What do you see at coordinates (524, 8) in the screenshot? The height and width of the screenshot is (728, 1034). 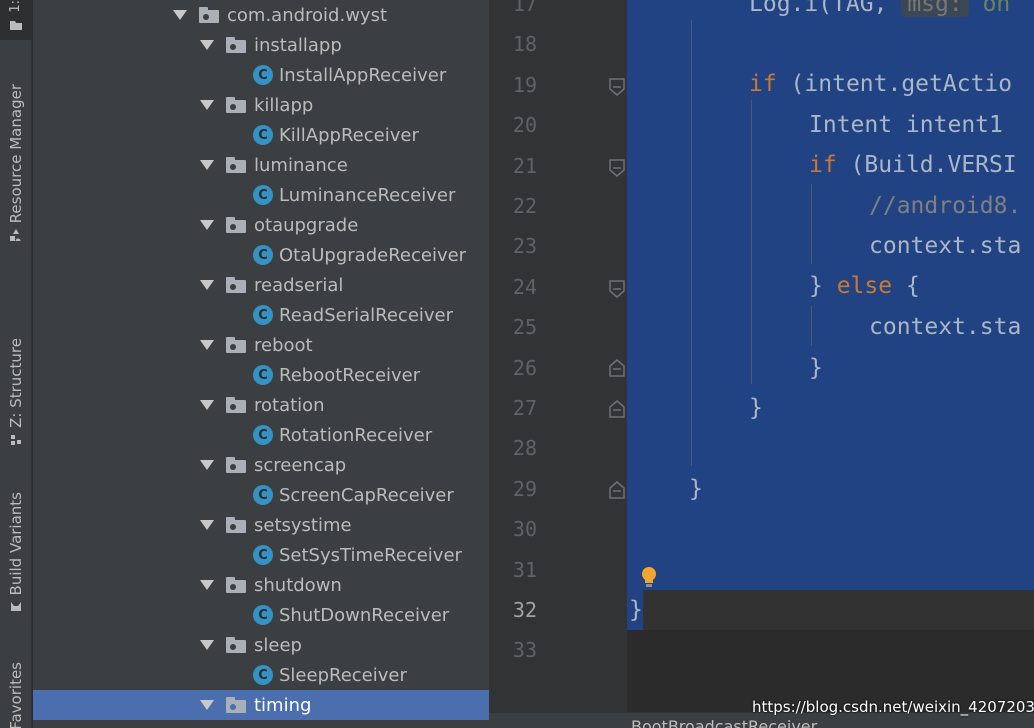 I see `line-number: 17` at bounding box center [524, 8].